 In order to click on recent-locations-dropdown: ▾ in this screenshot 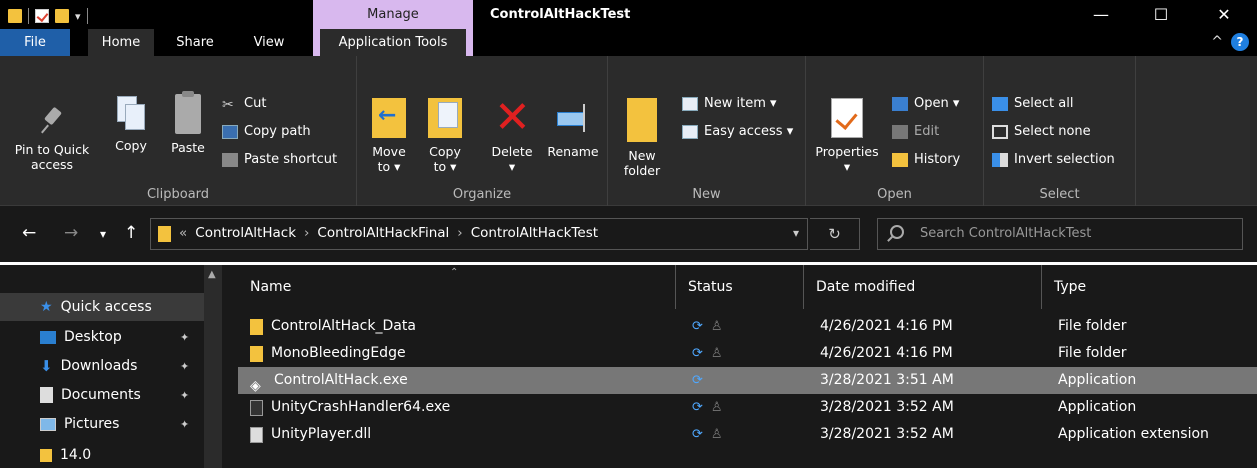, I will do `click(103, 234)`.